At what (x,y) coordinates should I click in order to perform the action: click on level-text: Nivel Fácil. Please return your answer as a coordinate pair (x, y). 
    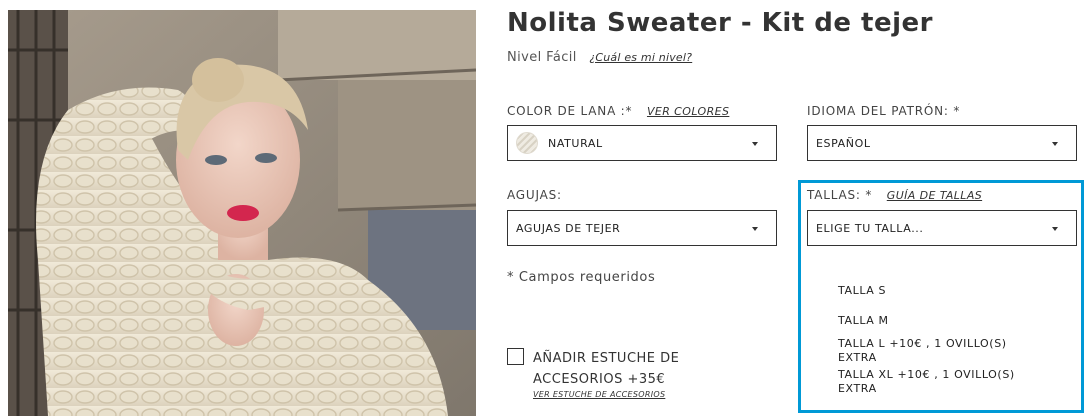
    Looking at the image, I should click on (542, 57).